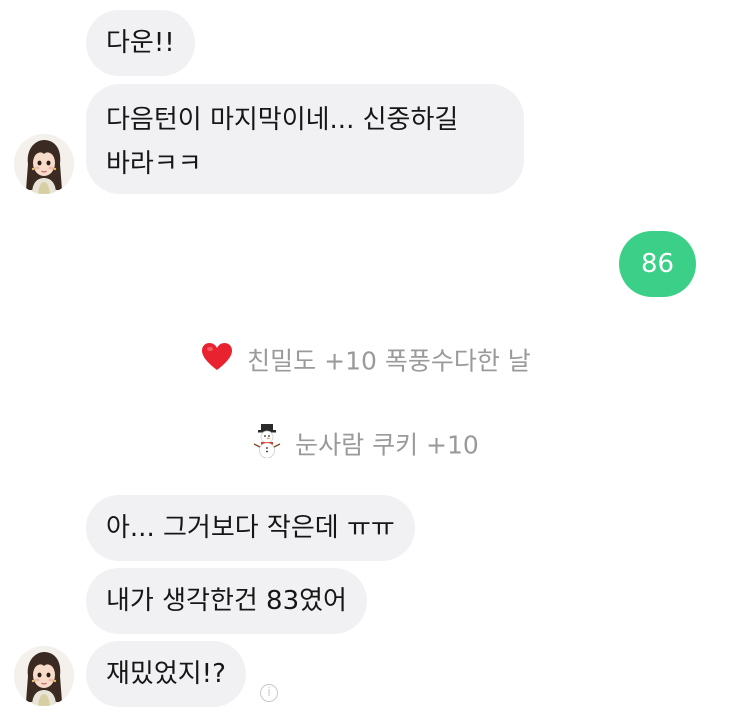 The height and width of the screenshot is (720, 732). I want to click on cookie-notice: 눈사람 쿠키 +10, so click(366, 445).